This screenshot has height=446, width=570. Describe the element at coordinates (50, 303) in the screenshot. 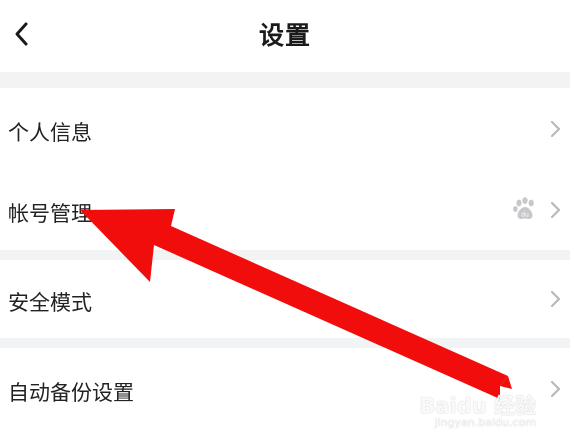

I see `settings-item-label: 安全模式` at that location.